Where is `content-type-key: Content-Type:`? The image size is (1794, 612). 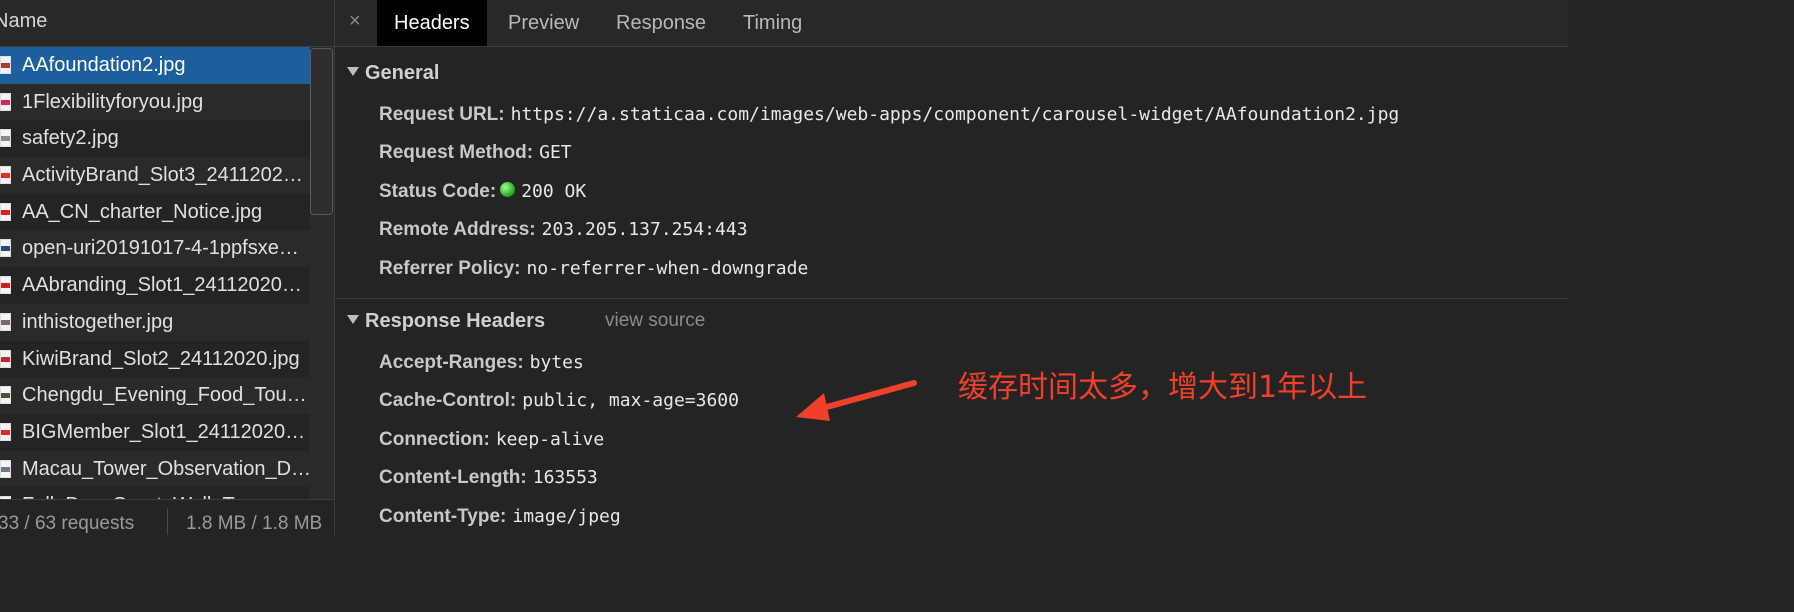
content-type-key: Content-Type: is located at coordinates (443, 516).